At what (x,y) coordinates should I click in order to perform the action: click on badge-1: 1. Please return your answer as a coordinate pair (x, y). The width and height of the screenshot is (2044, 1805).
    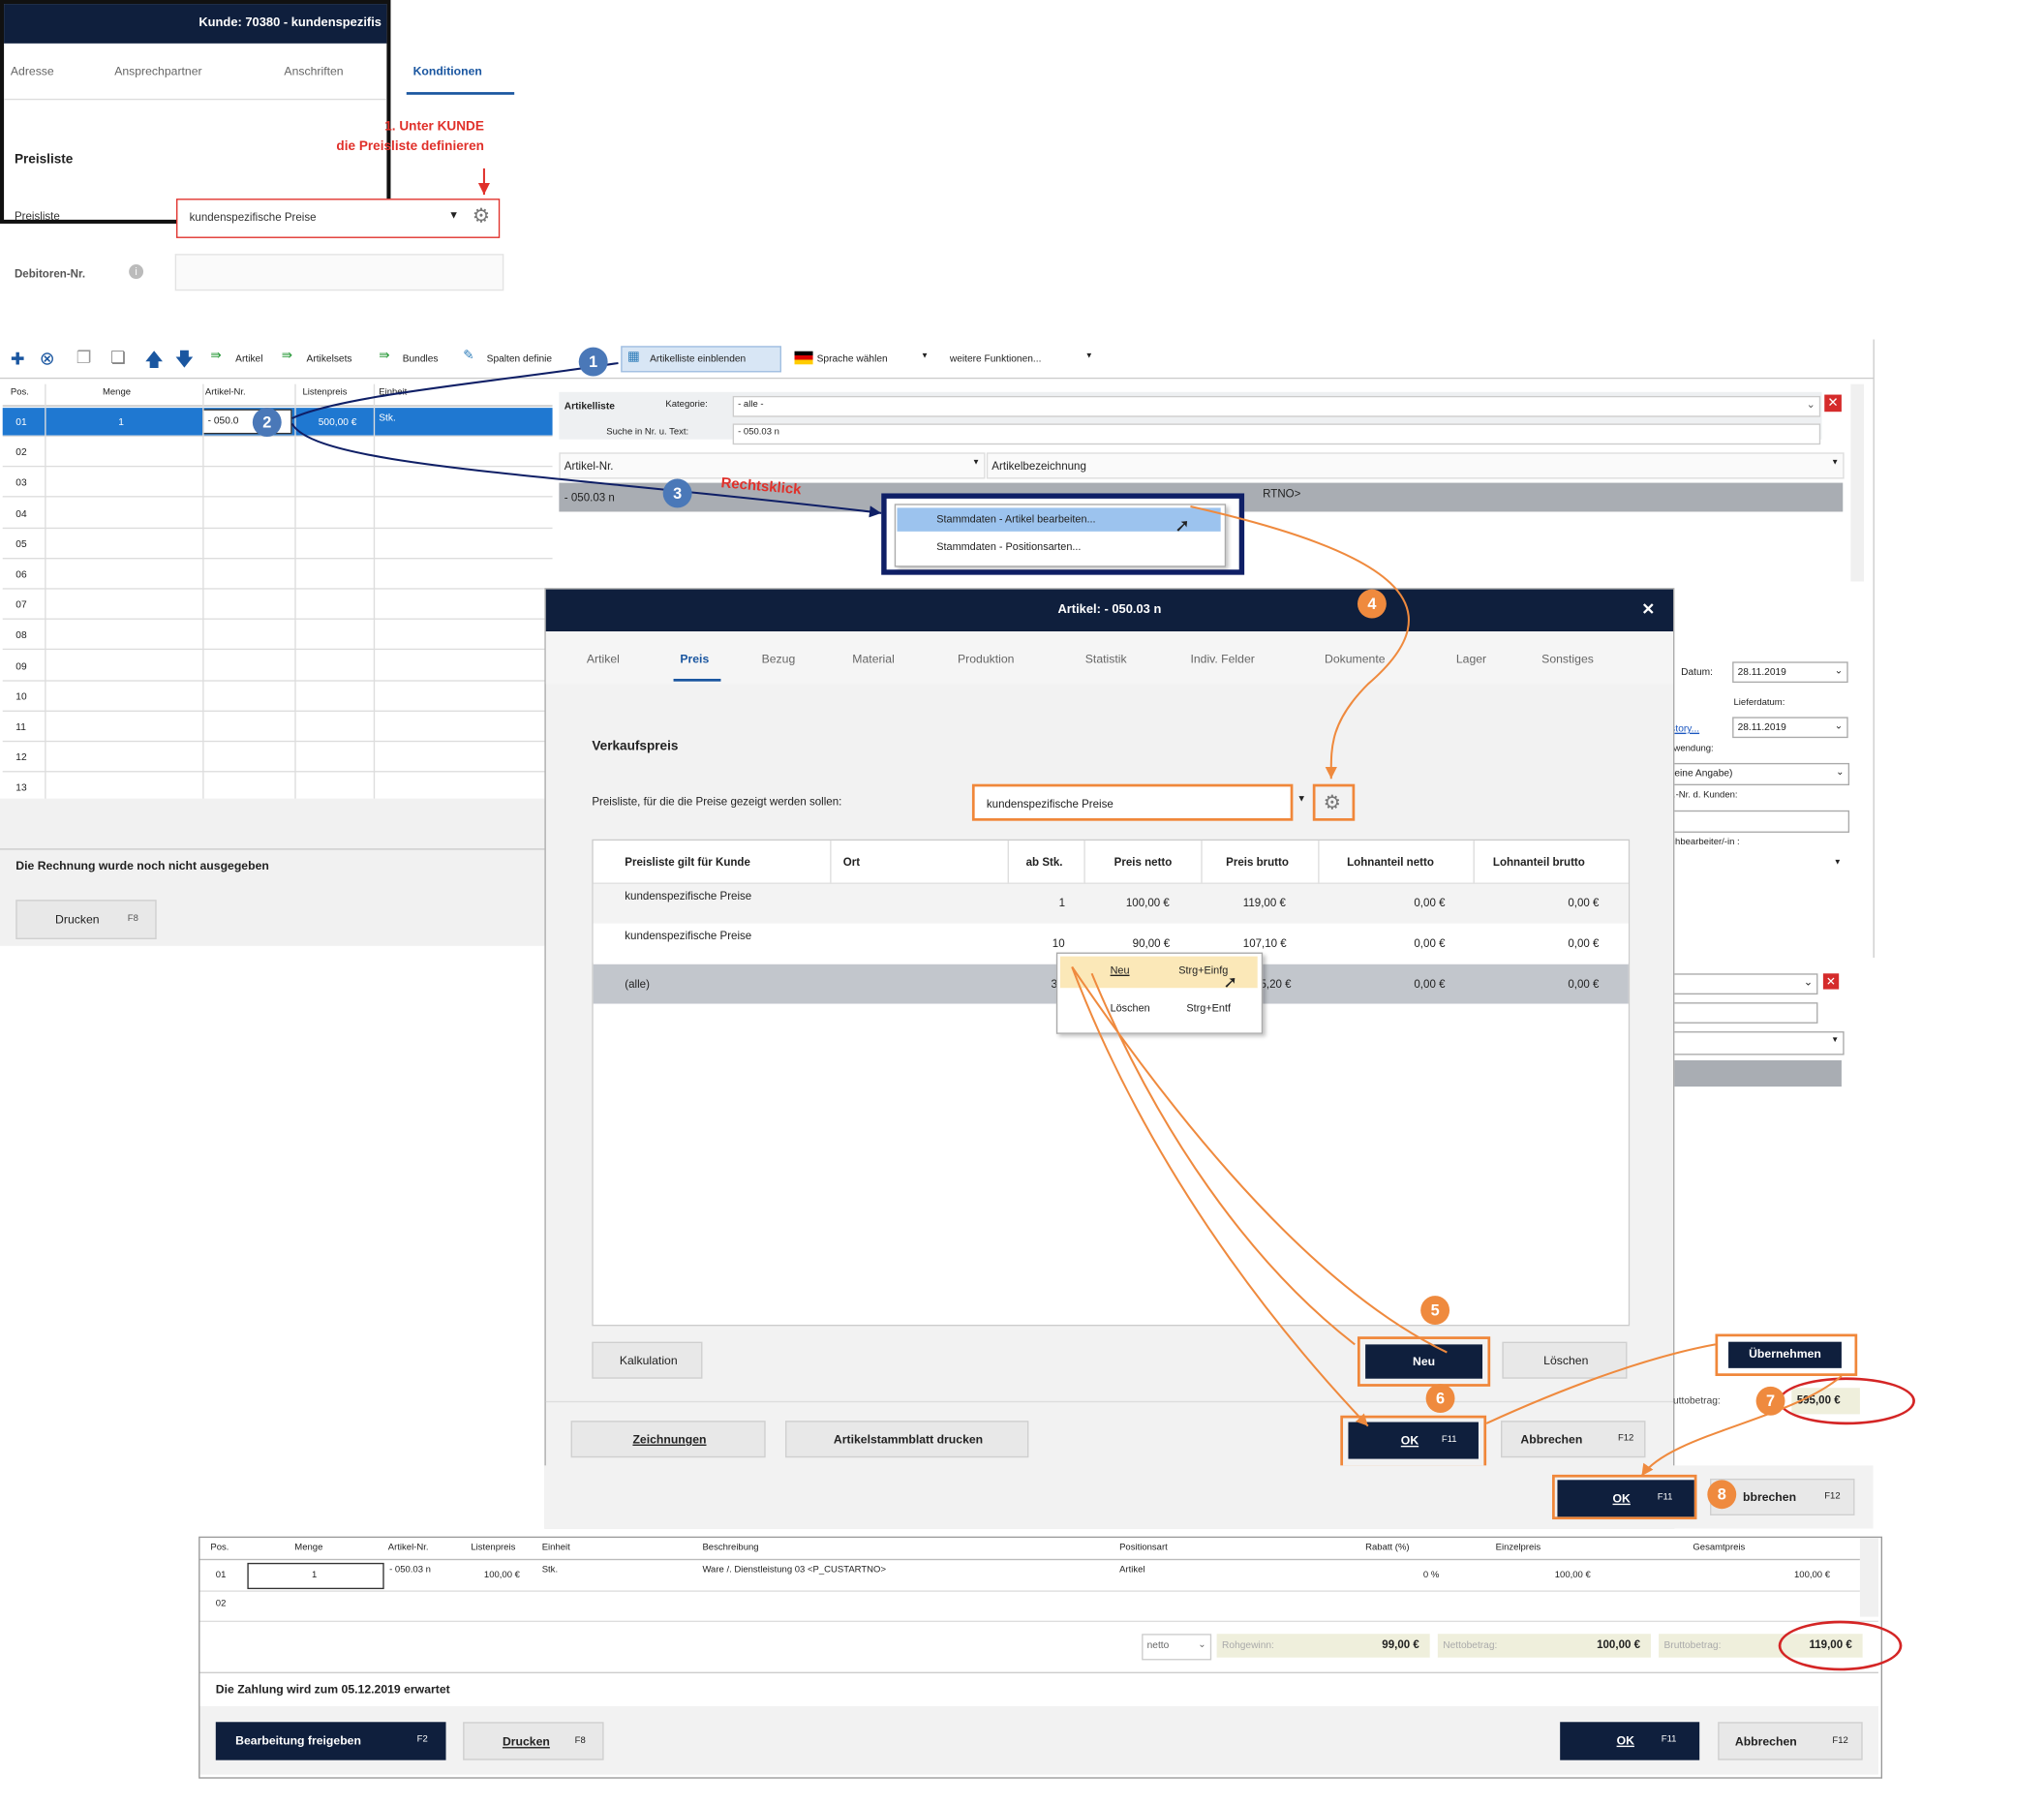
    Looking at the image, I should click on (593, 362).